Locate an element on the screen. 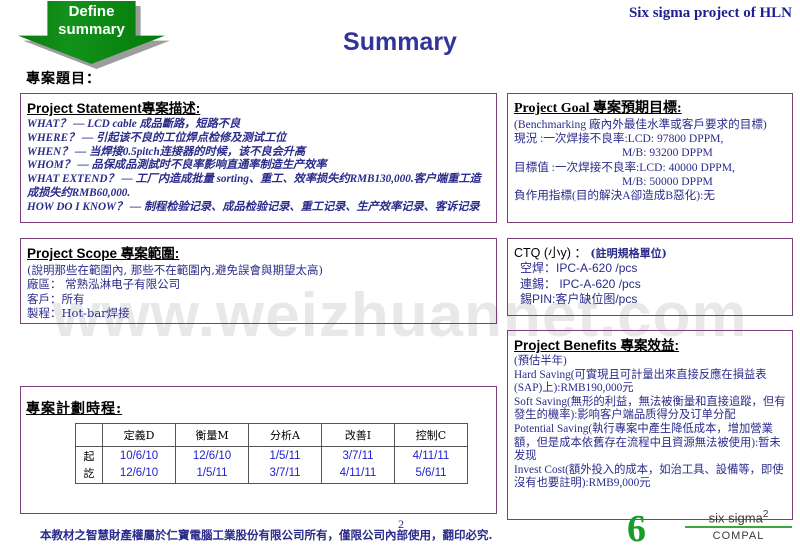 This screenshot has height=553, width=800. define-summary-arrow: Define summary is located at coordinates (94, 35).